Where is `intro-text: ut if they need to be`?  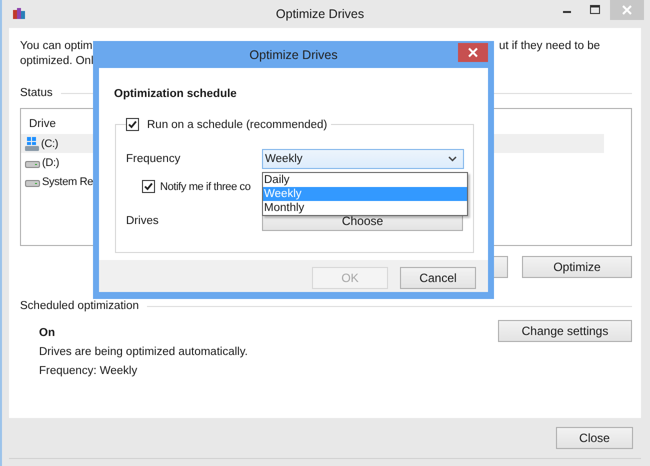
intro-text: ut if they need to be is located at coordinates (549, 46).